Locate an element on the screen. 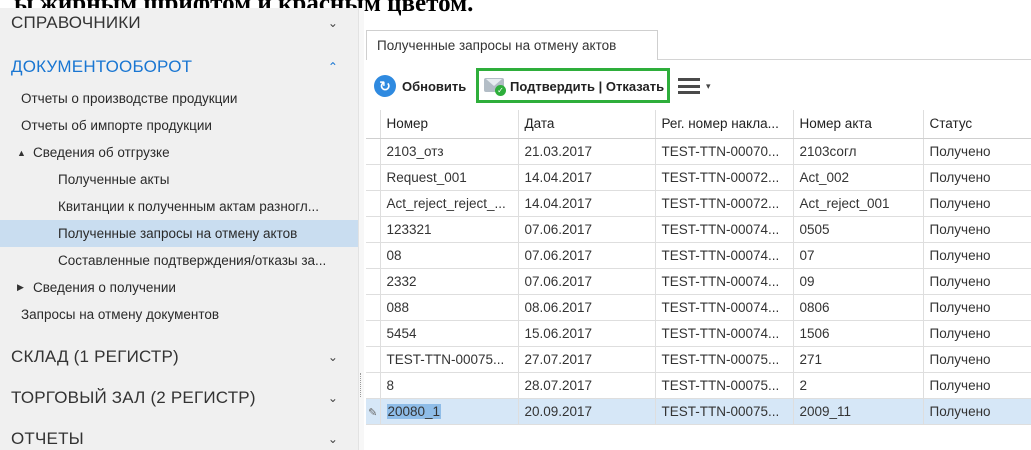 This screenshot has height=450, width=1031. sidebar-item-production-reports: Отчеты о производстве продукции is located at coordinates (179, 98).